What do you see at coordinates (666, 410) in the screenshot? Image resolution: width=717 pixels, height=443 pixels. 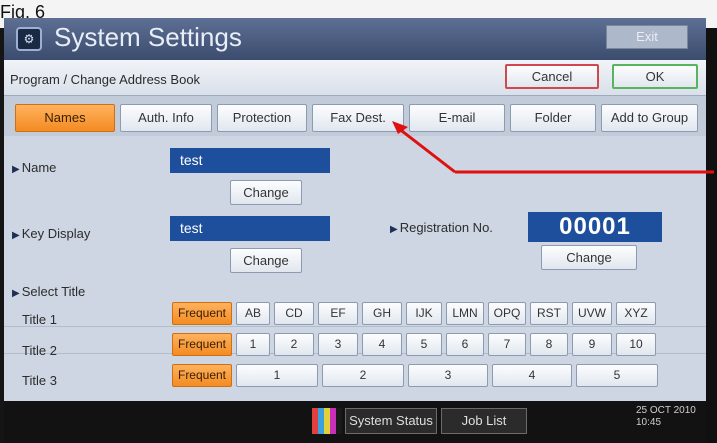 I see `date-text: 25 OCT 2010` at bounding box center [666, 410].